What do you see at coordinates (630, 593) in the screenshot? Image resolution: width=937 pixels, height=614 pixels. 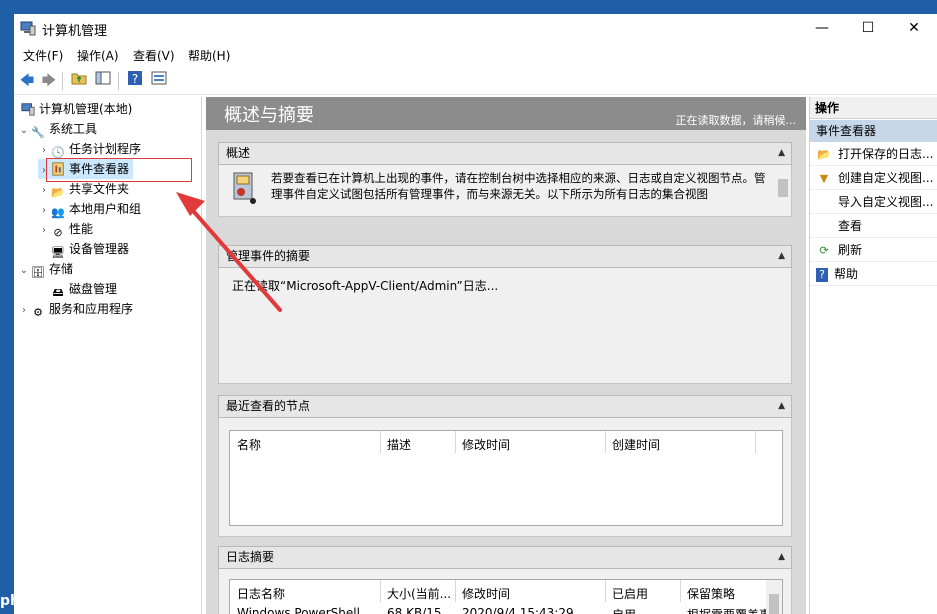 I see `column-header: 已启用` at bounding box center [630, 593].